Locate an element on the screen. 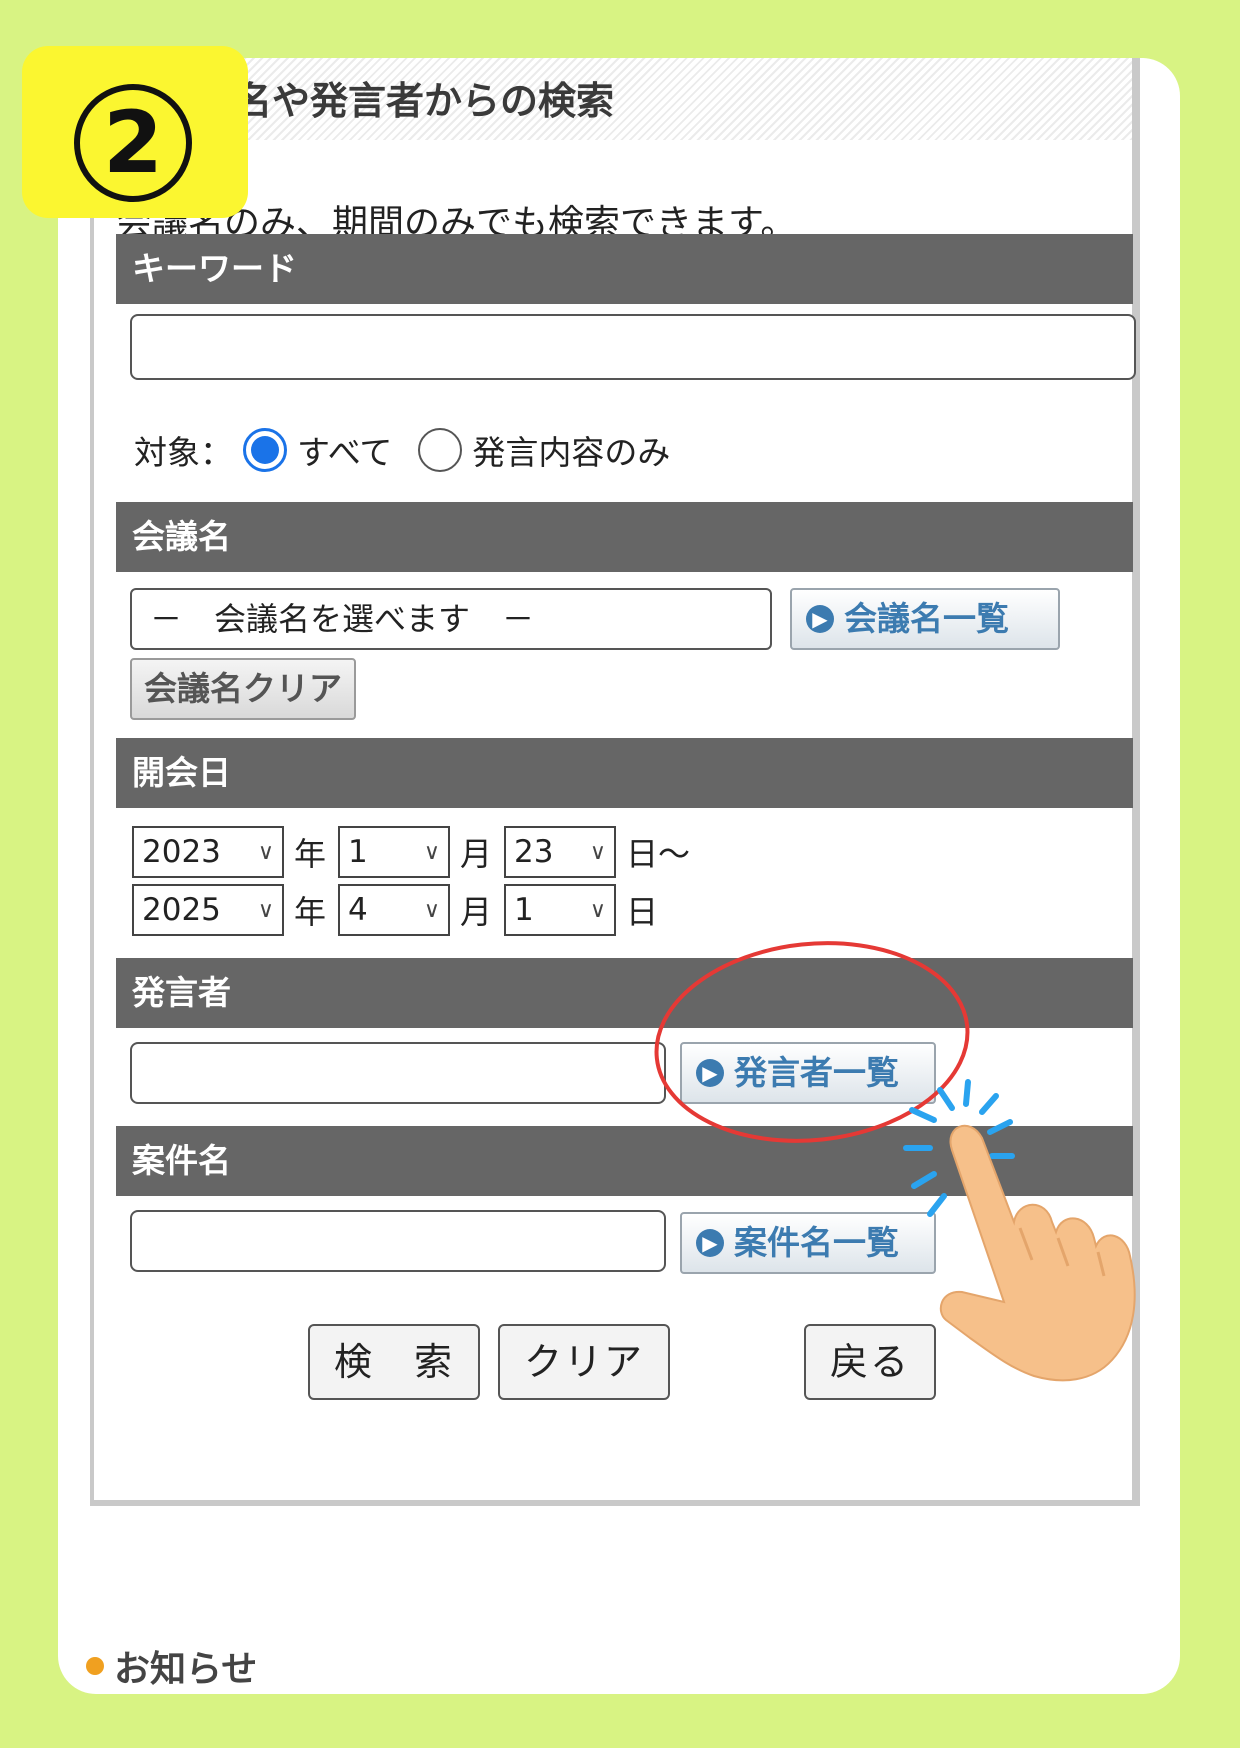 The image size is (1240, 1748). target-label: 対象： is located at coordinates (183, 452).